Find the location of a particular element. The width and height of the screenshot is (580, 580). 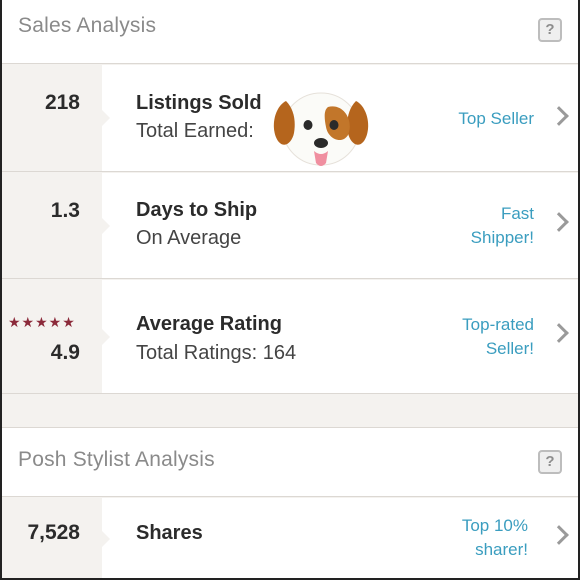

badge-line: Shipper! is located at coordinates (502, 237).